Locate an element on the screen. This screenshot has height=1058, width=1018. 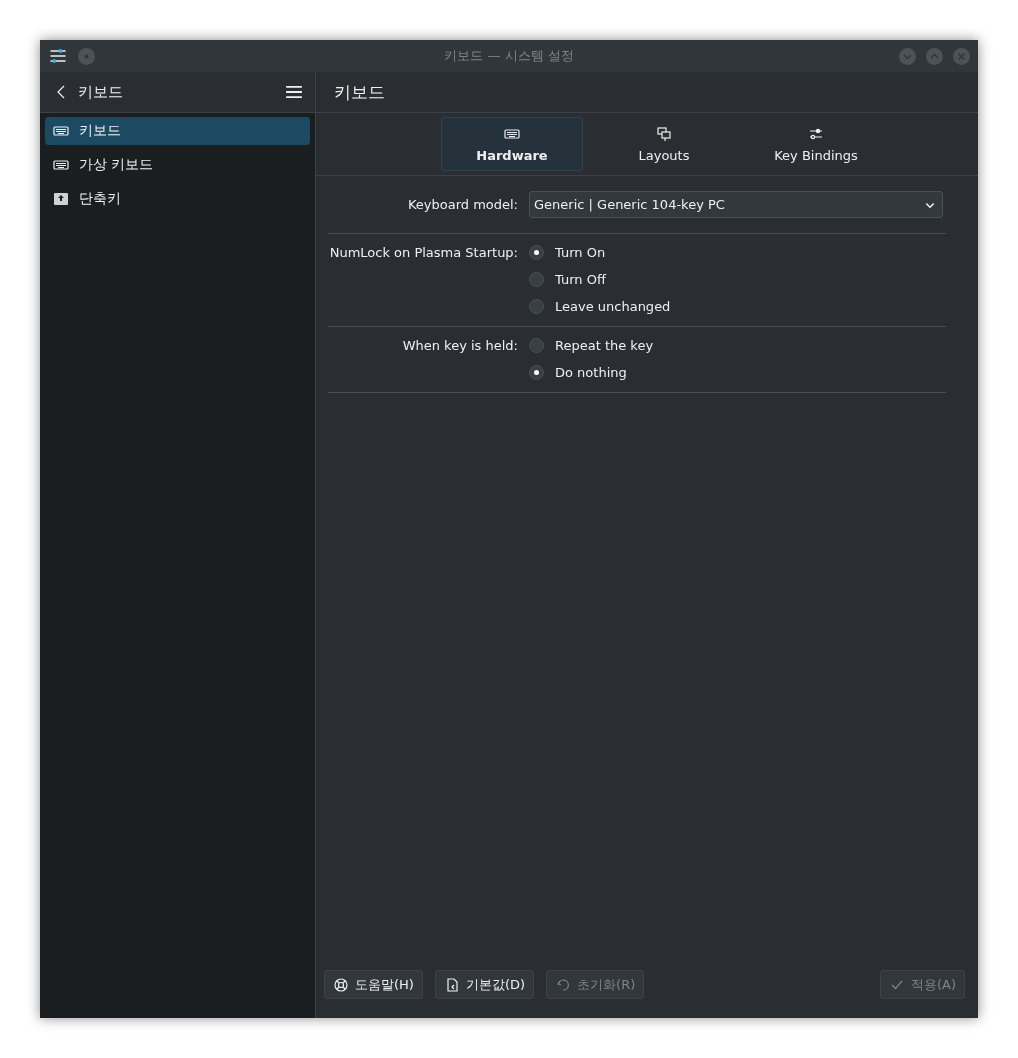
layouts-icon is located at coordinates (664, 133).